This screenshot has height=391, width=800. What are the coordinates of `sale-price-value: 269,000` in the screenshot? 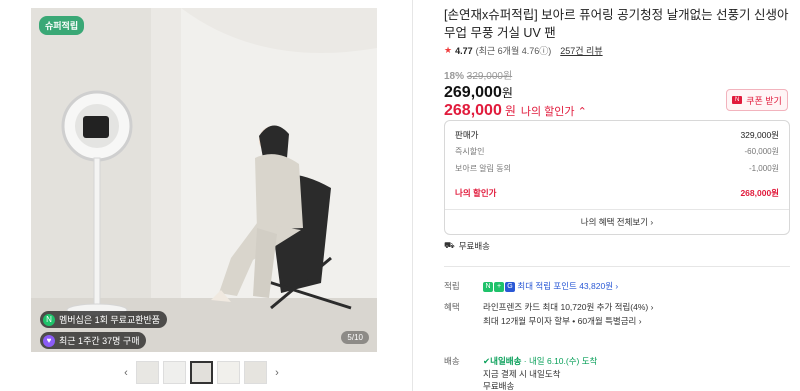 It's located at (473, 92).